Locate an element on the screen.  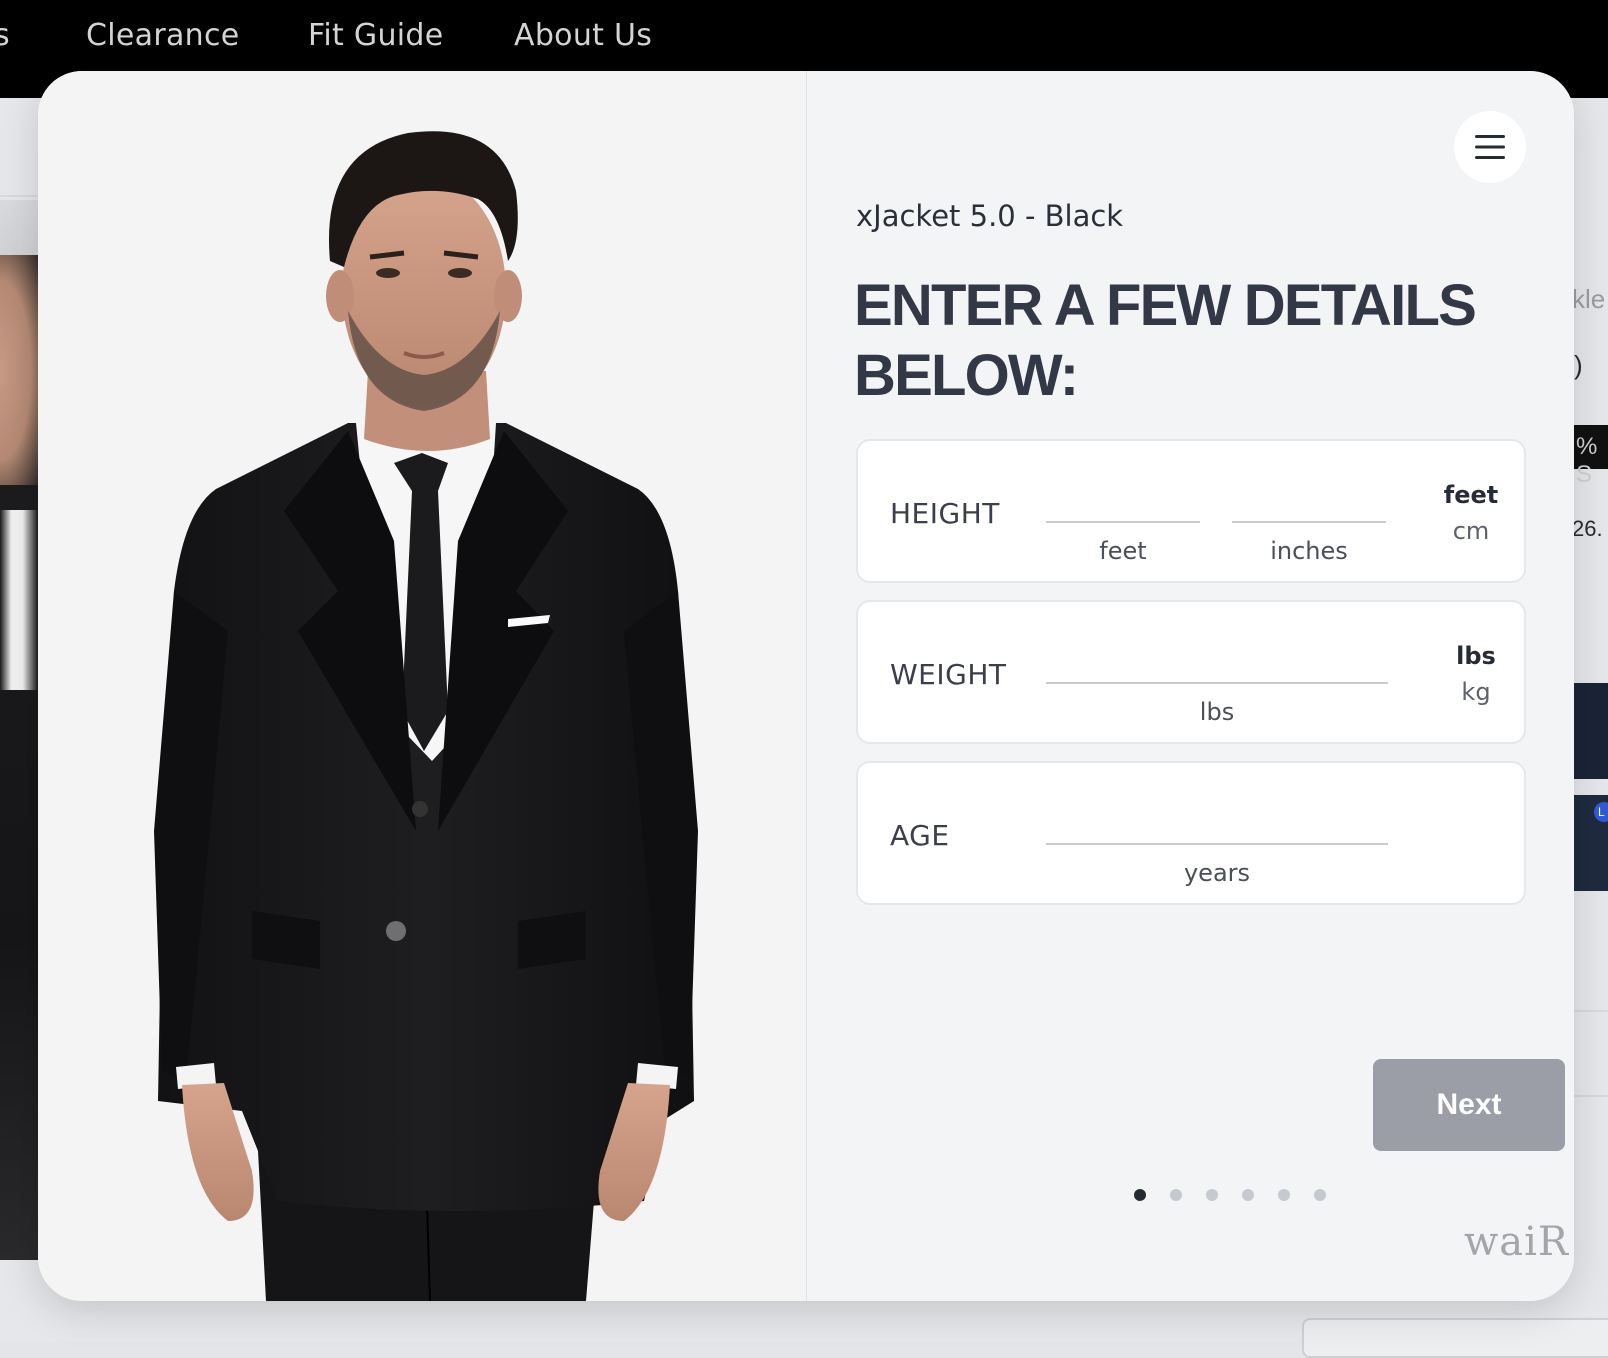
hamburger-menu-icon is located at coordinates (1490, 147).